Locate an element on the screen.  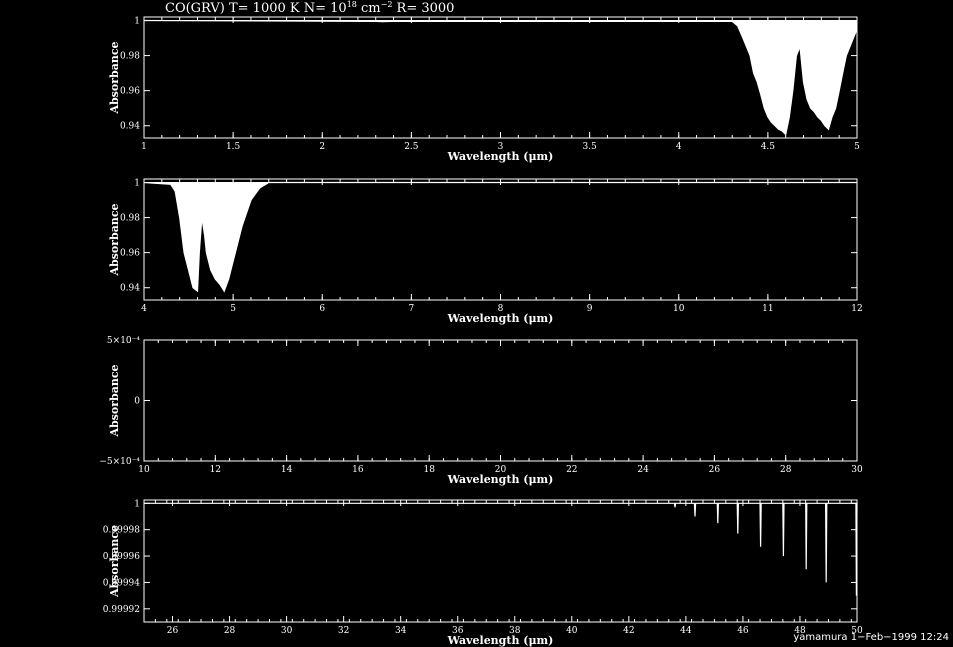
series-4-line is located at coordinates (501, 549).